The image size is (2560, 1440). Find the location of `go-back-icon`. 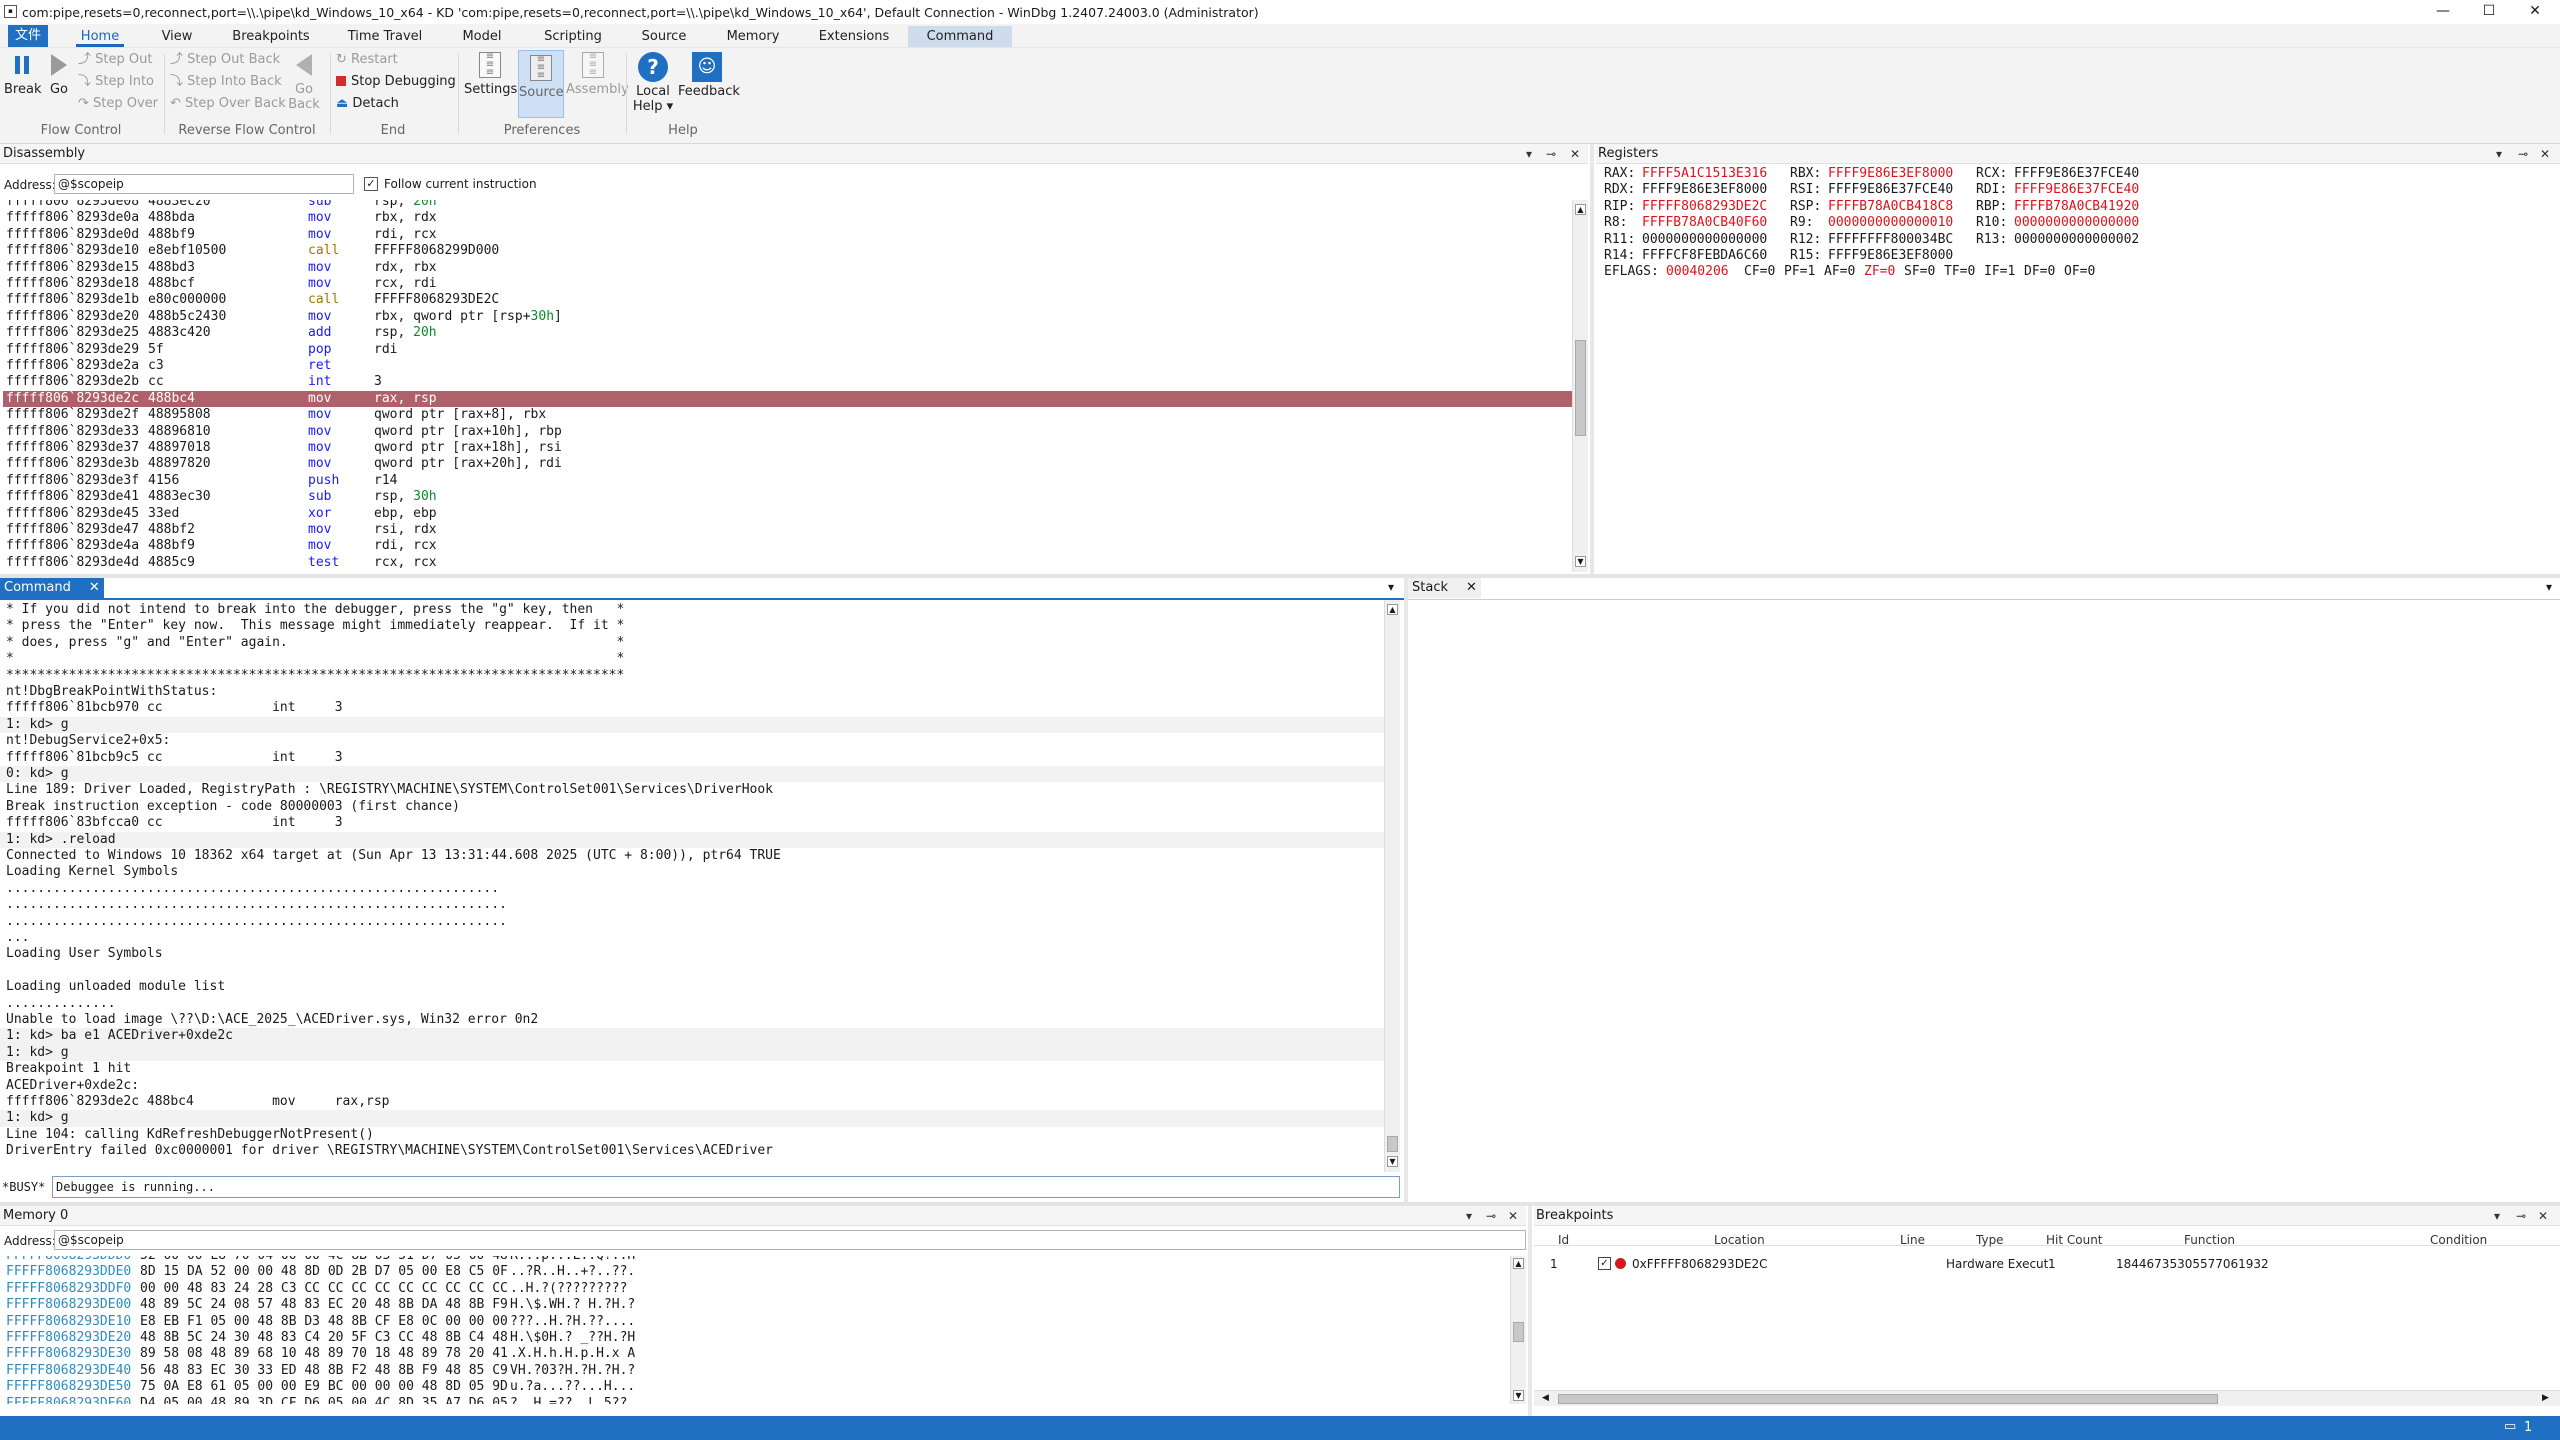

go-back-icon is located at coordinates (304, 65).